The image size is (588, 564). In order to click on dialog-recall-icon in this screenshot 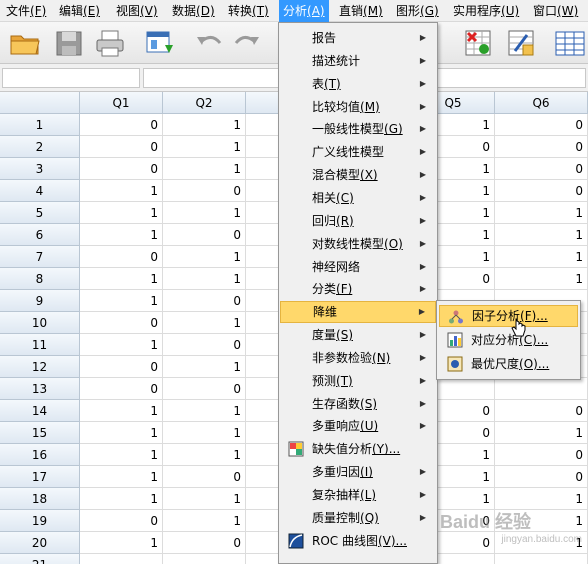, I will do `click(160, 43)`.